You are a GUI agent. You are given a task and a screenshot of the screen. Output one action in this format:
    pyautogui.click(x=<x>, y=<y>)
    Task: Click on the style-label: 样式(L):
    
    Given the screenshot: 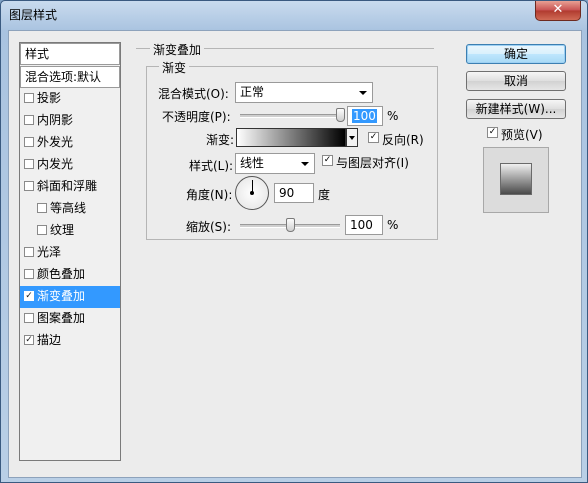 What is the action you would take?
    pyautogui.click(x=211, y=166)
    